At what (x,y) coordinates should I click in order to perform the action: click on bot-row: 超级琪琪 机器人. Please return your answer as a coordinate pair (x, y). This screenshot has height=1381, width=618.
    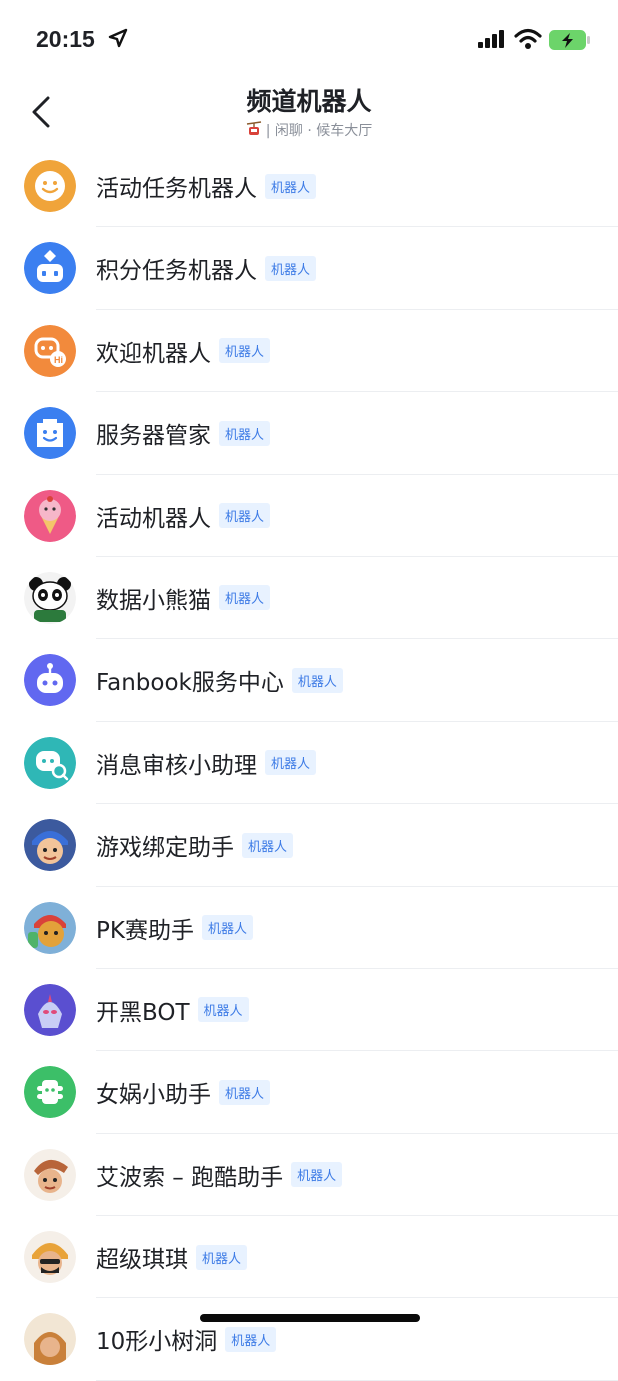
    Looking at the image, I should click on (309, 1257).